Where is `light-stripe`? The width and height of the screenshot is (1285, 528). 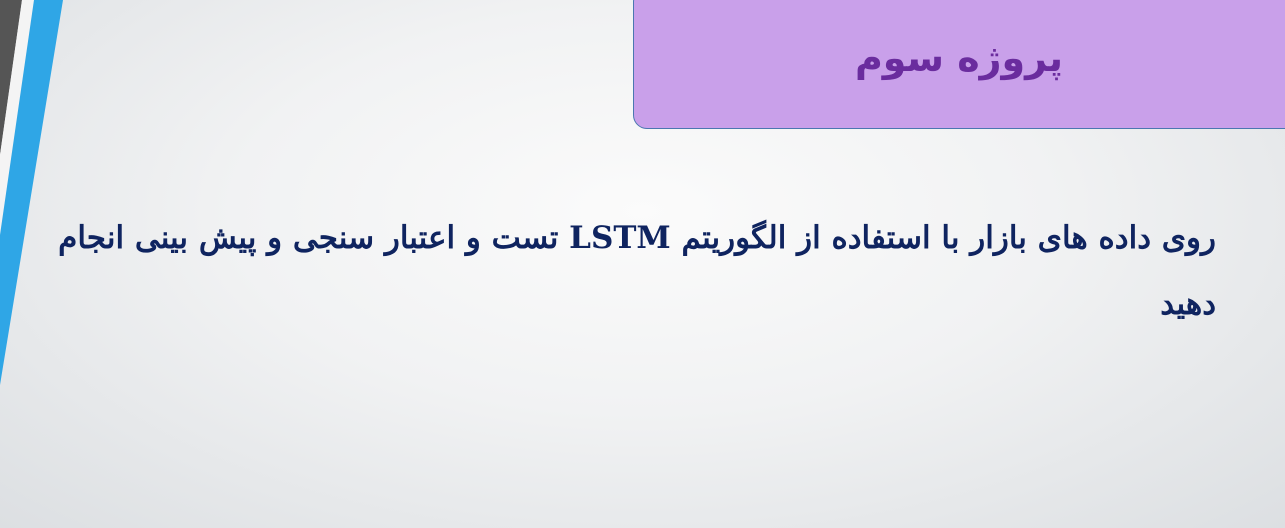 light-stripe is located at coordinates (17, 117).